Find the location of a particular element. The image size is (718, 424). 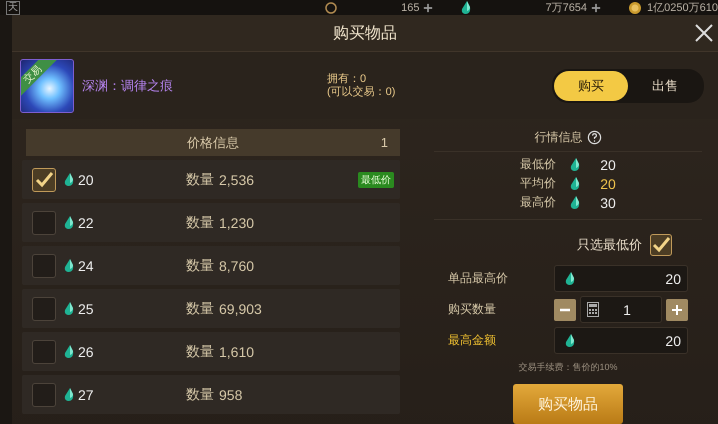

currency-amount: 165 is located at coordinates (410, 8).